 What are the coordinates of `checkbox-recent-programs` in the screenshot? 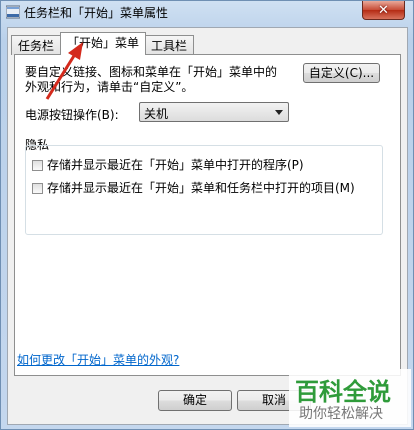 It's located at (37, 165).